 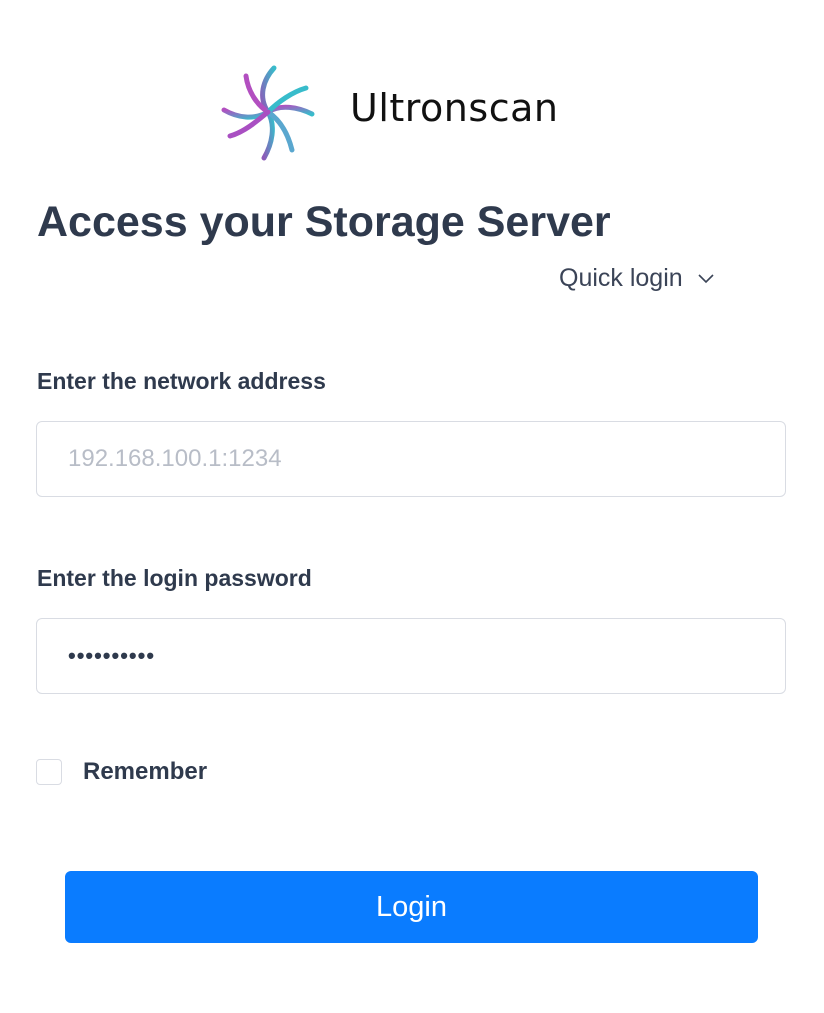 I want to click on remember-row: Remember, so click(x=121, y=772).